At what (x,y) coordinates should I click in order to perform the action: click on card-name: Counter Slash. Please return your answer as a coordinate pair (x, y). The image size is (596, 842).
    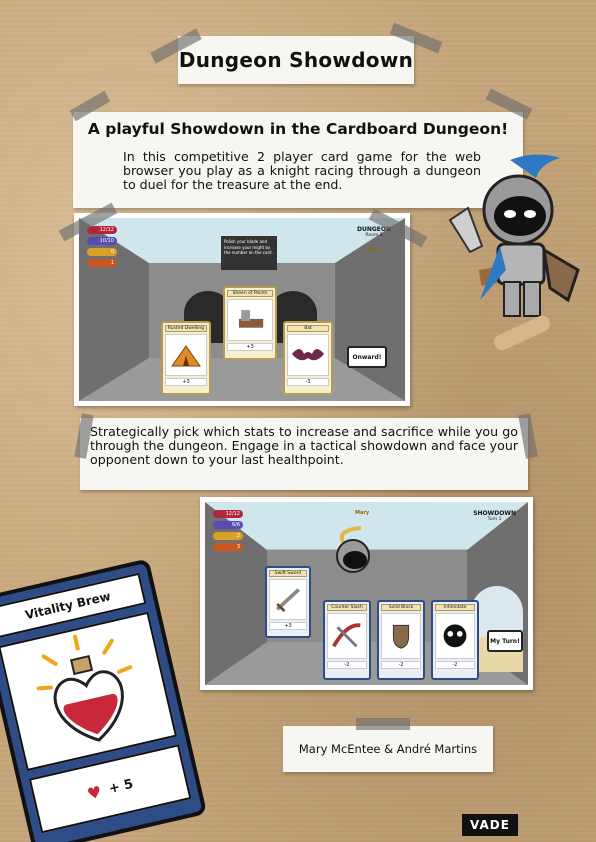
    Looking at the image, I should click on (347, 607).